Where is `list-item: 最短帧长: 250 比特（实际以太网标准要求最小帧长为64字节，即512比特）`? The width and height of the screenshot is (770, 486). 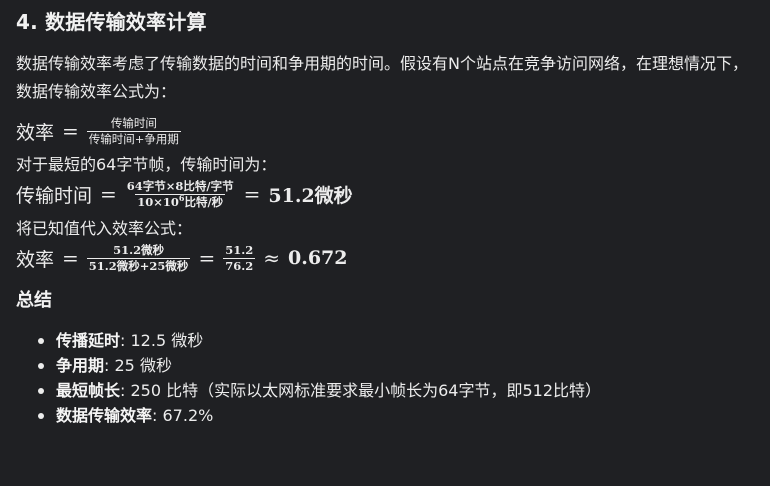 list-item: 最短帧长: 250 比特（实际以太网标准要求最小帧长为64字节，即512比特） is located at coordinates (397, 390).